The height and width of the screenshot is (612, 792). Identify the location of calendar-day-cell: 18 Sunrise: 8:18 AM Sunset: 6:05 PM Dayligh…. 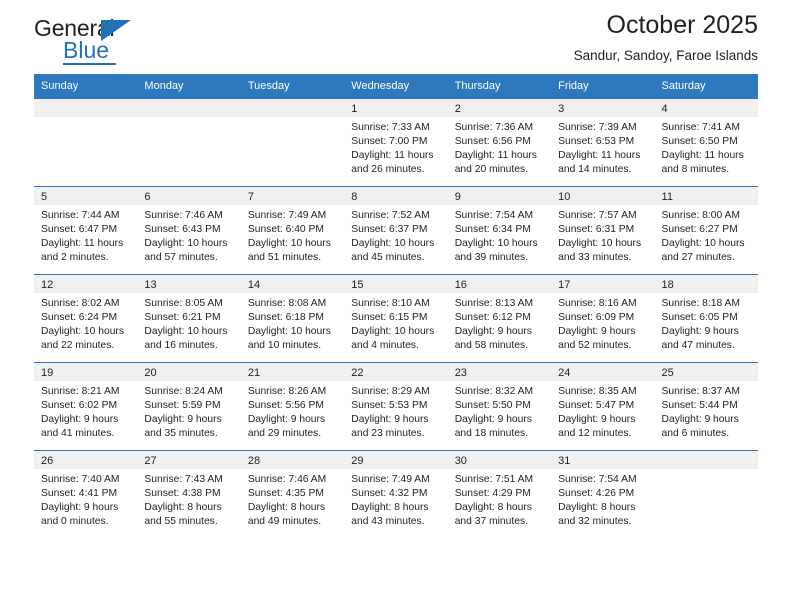
(706, 318).